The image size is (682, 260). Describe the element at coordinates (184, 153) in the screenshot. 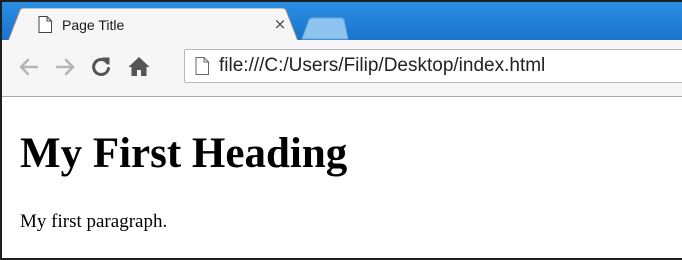

I see `page-heading: My First Heading` at that location.